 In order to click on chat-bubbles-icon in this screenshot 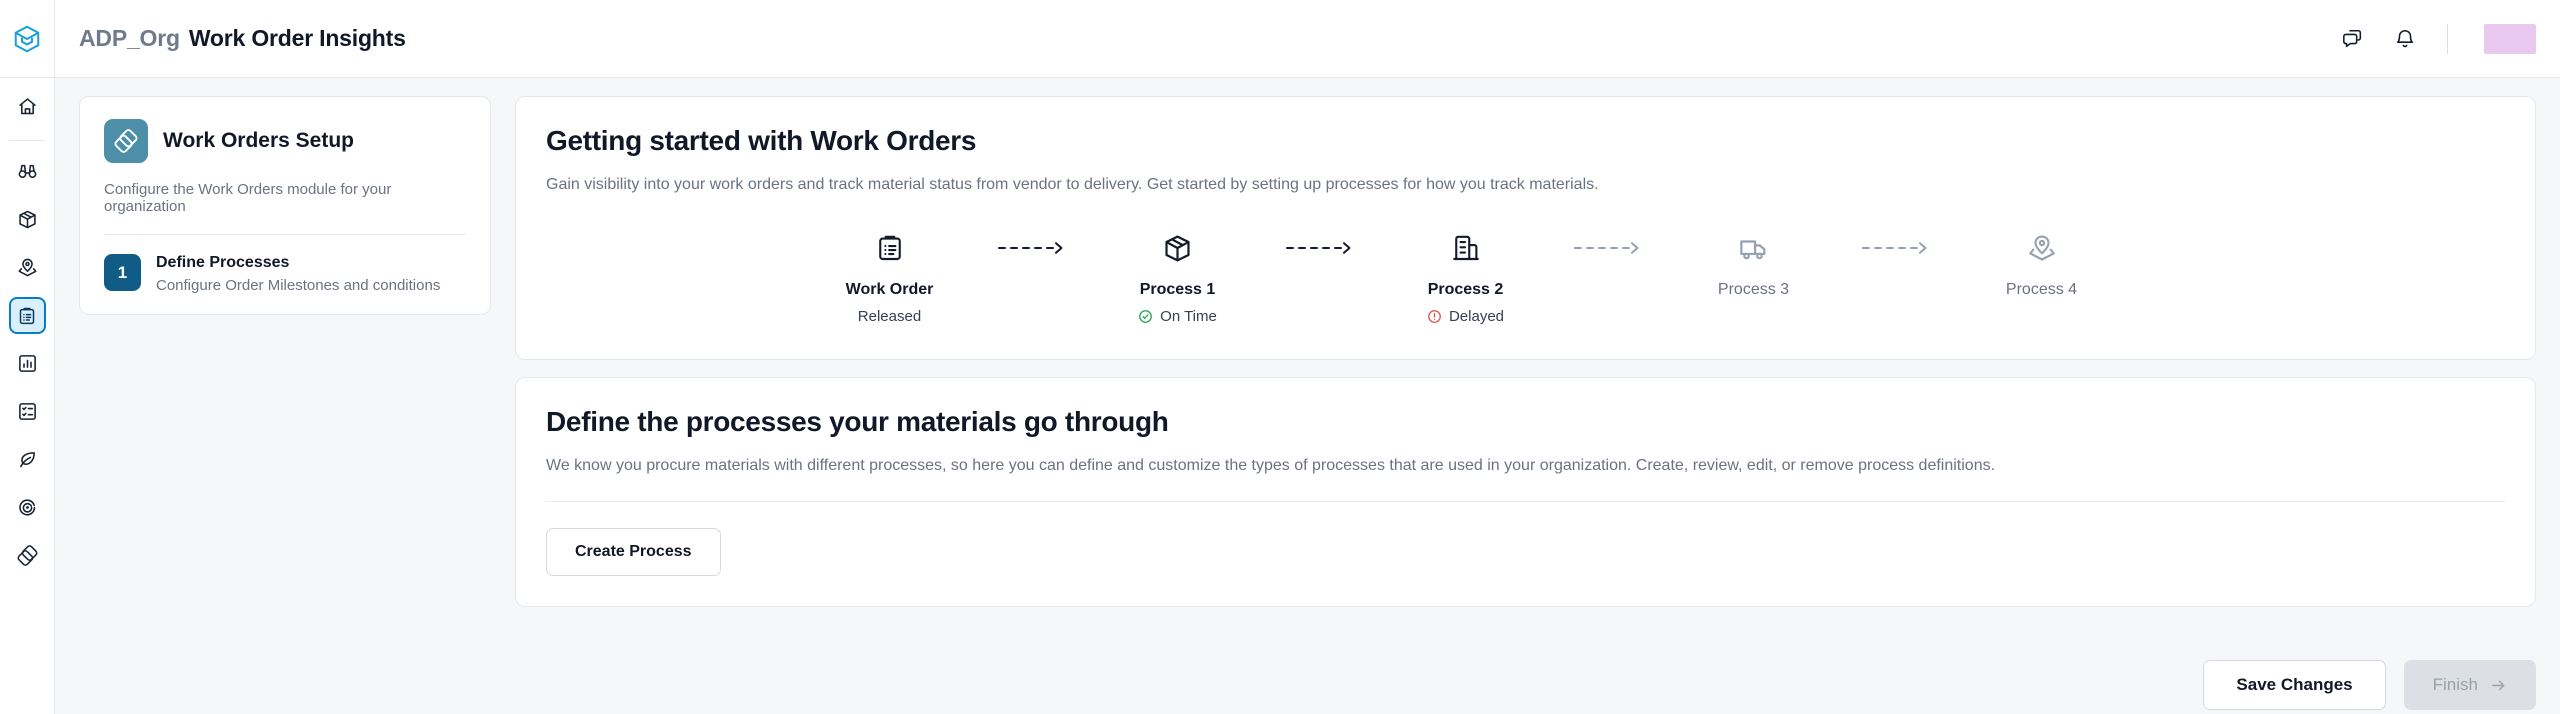, I will do `click(2352, 38)`.